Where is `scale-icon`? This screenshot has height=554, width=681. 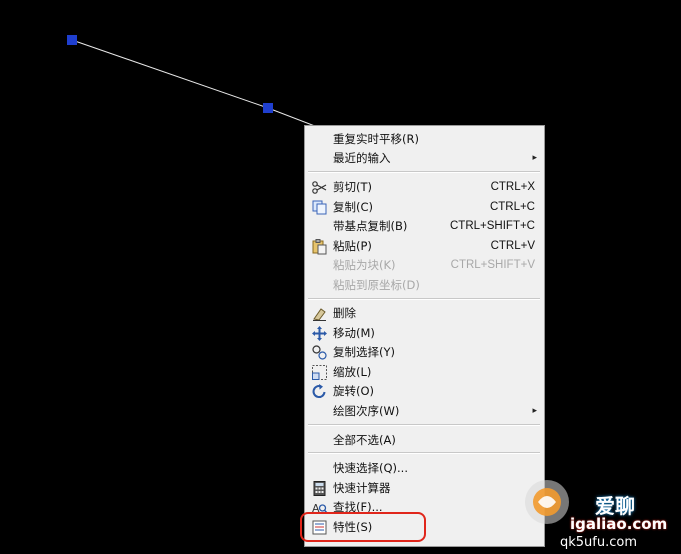 scale-icon is located at coordinates (319, 372).